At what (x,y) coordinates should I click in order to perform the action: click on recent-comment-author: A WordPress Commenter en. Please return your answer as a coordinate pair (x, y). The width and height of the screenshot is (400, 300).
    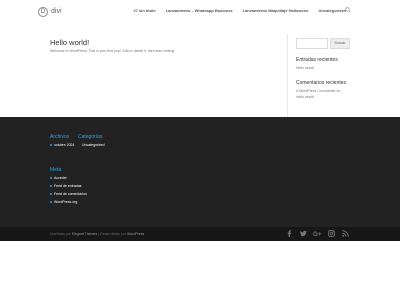
    Looking at the image, I should click on (318, 91).